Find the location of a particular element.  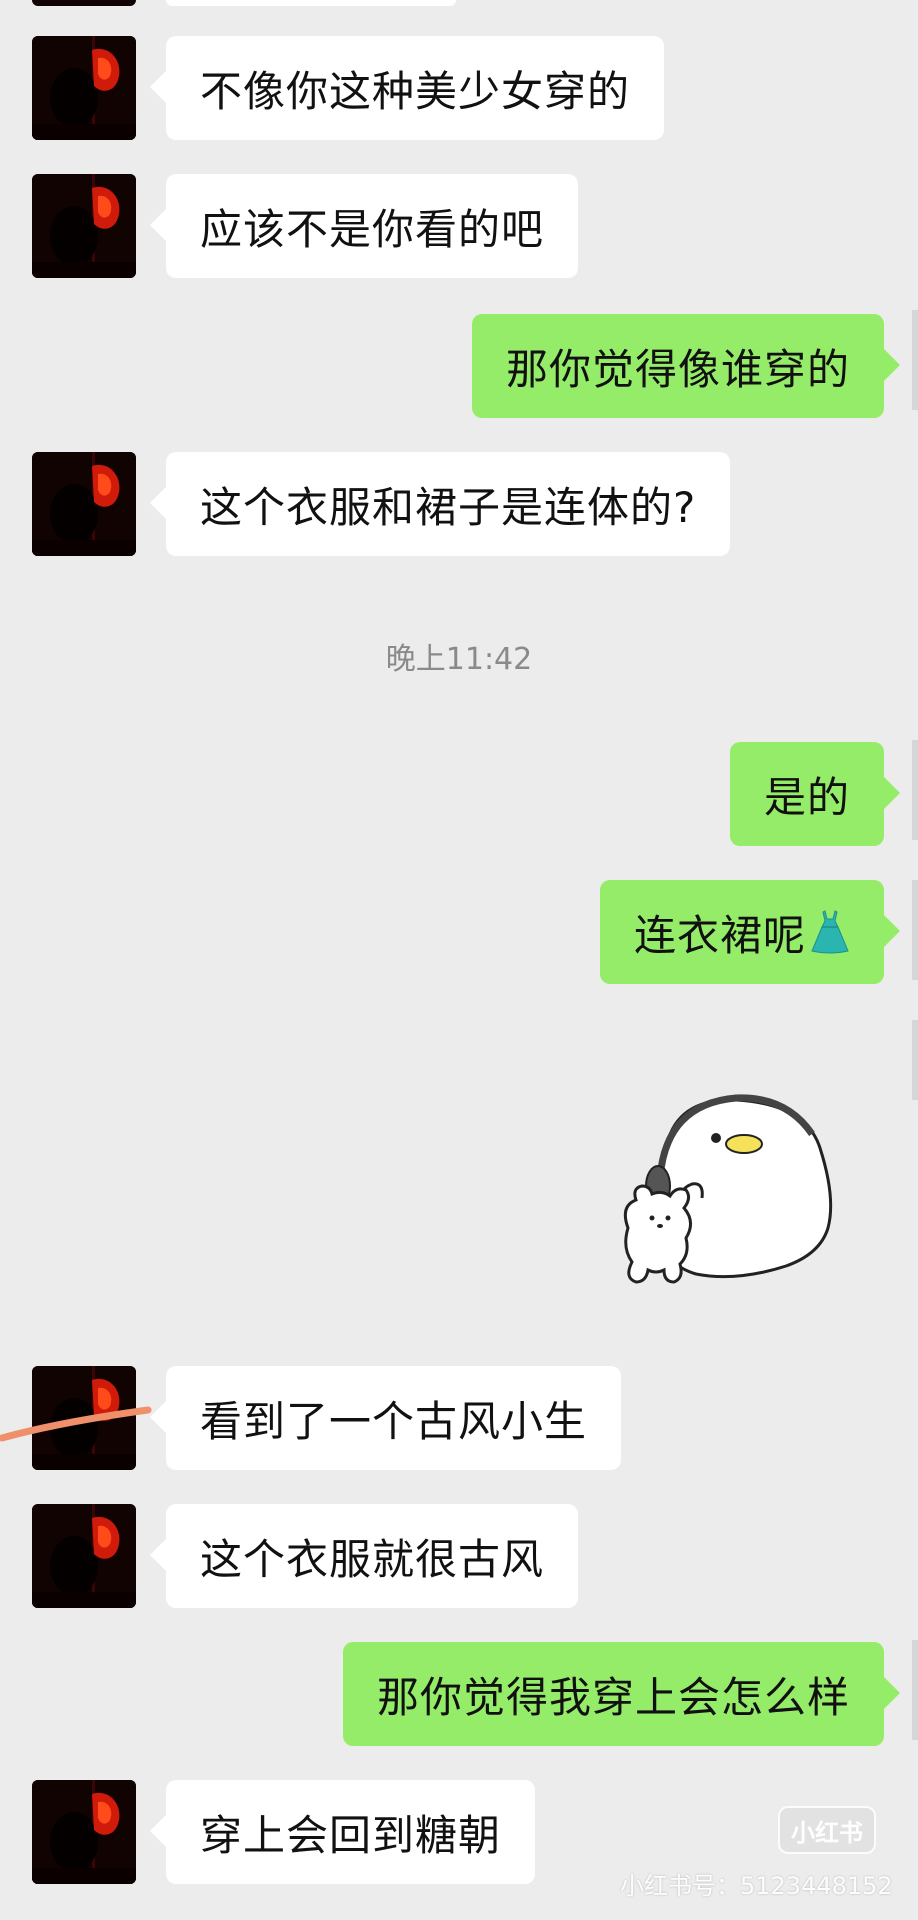

message-text: 应该不是你看的吧 is located at coordinates (372, 229).